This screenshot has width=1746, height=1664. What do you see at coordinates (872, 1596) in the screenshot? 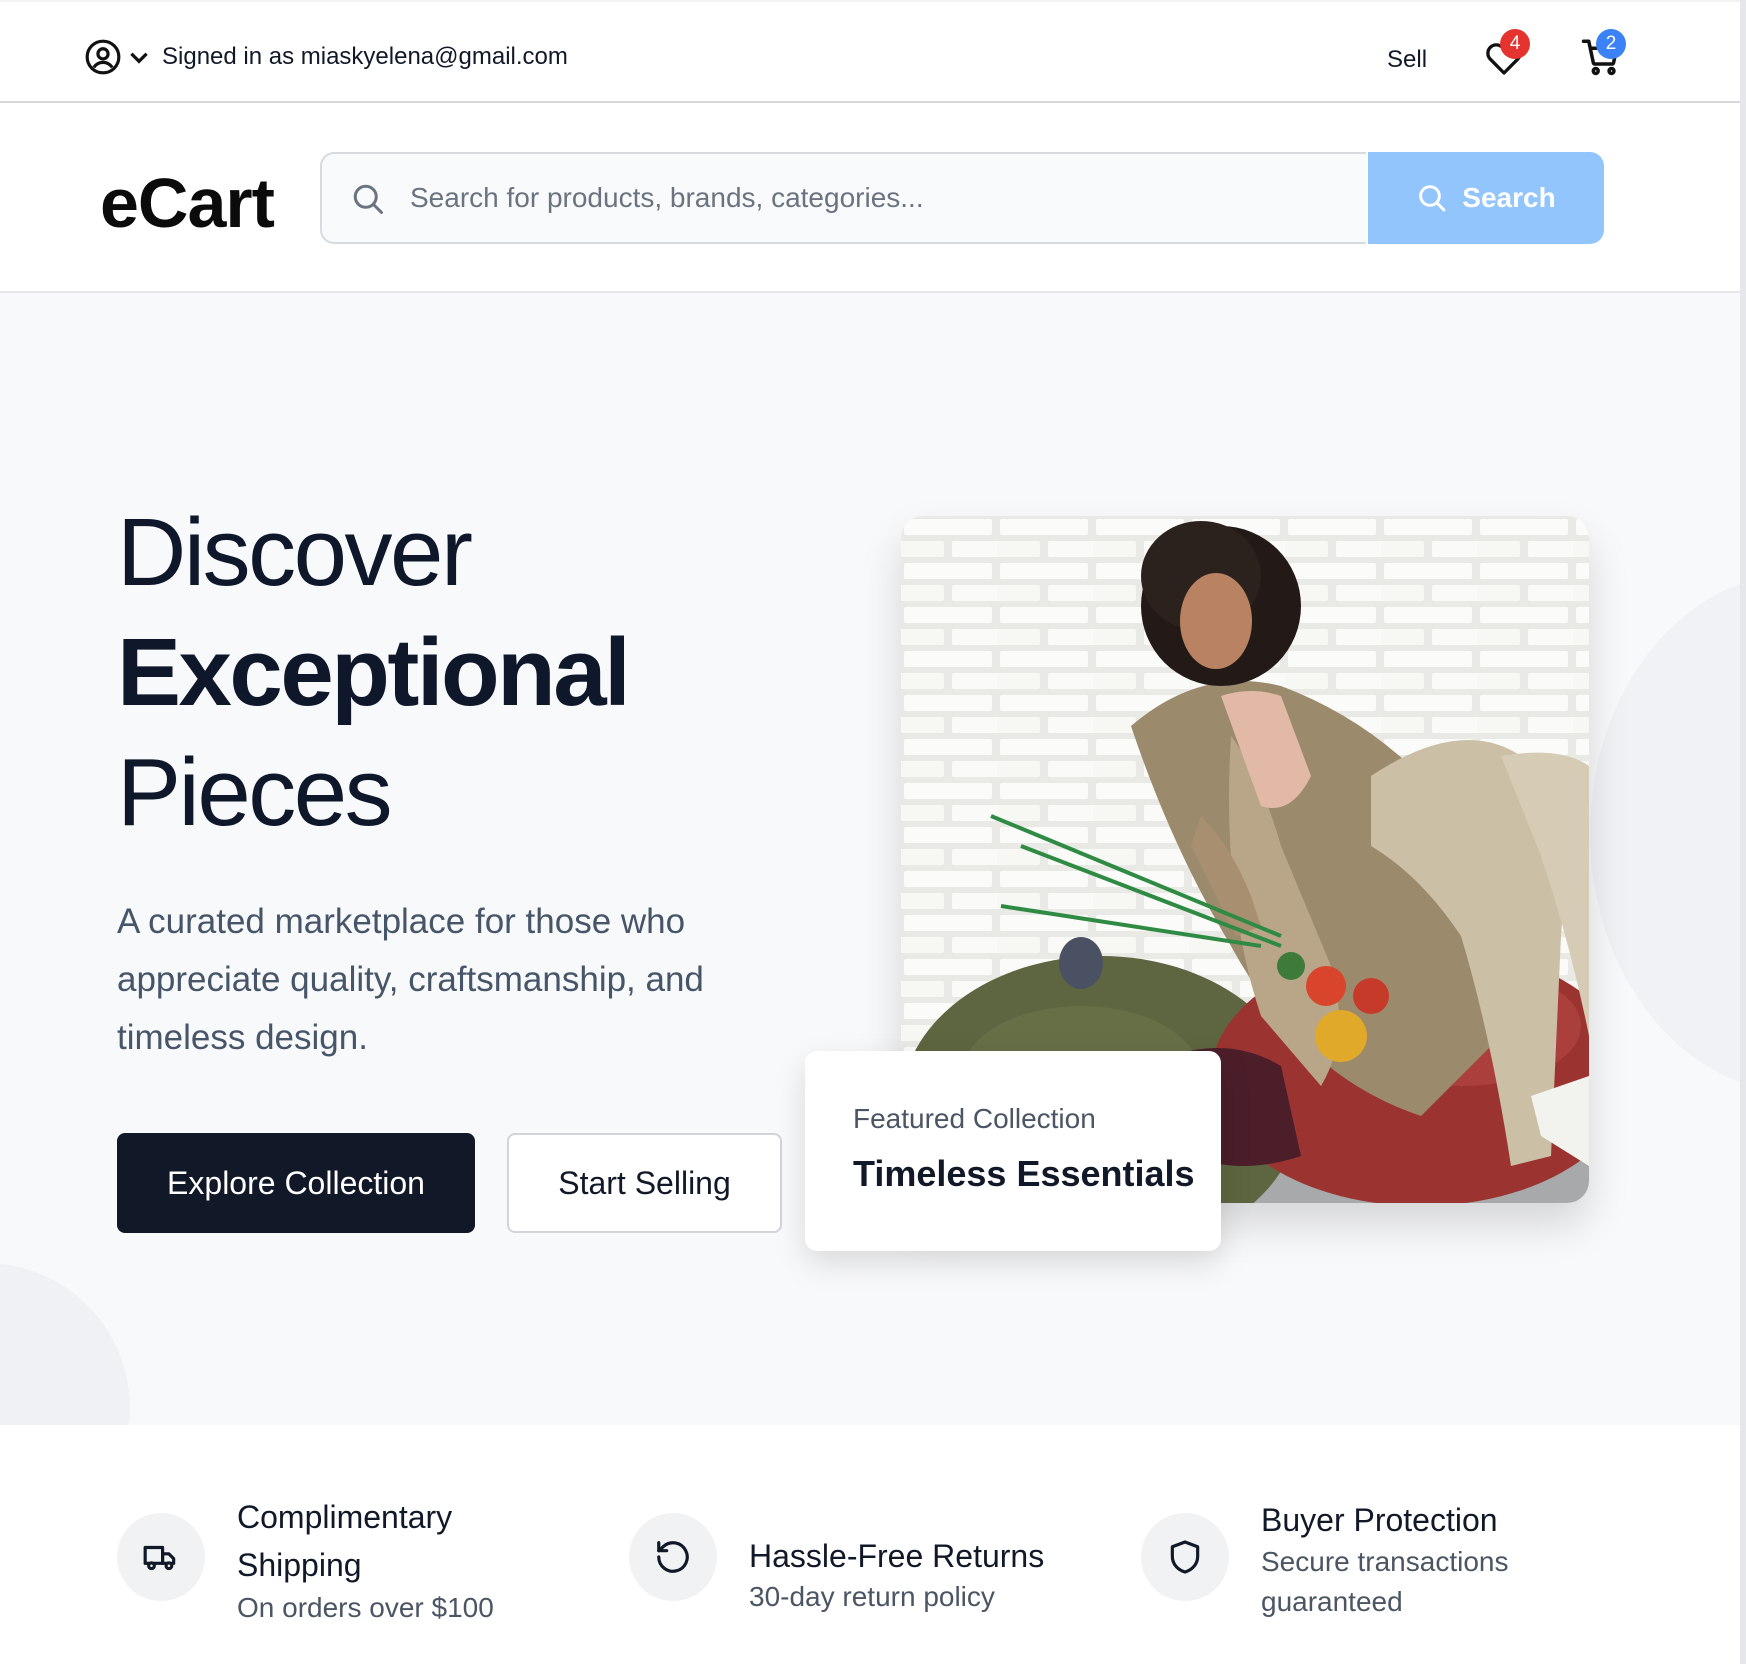
I see `feature-subtitle: 30-day return policy` at bounding box center [872, 1596].